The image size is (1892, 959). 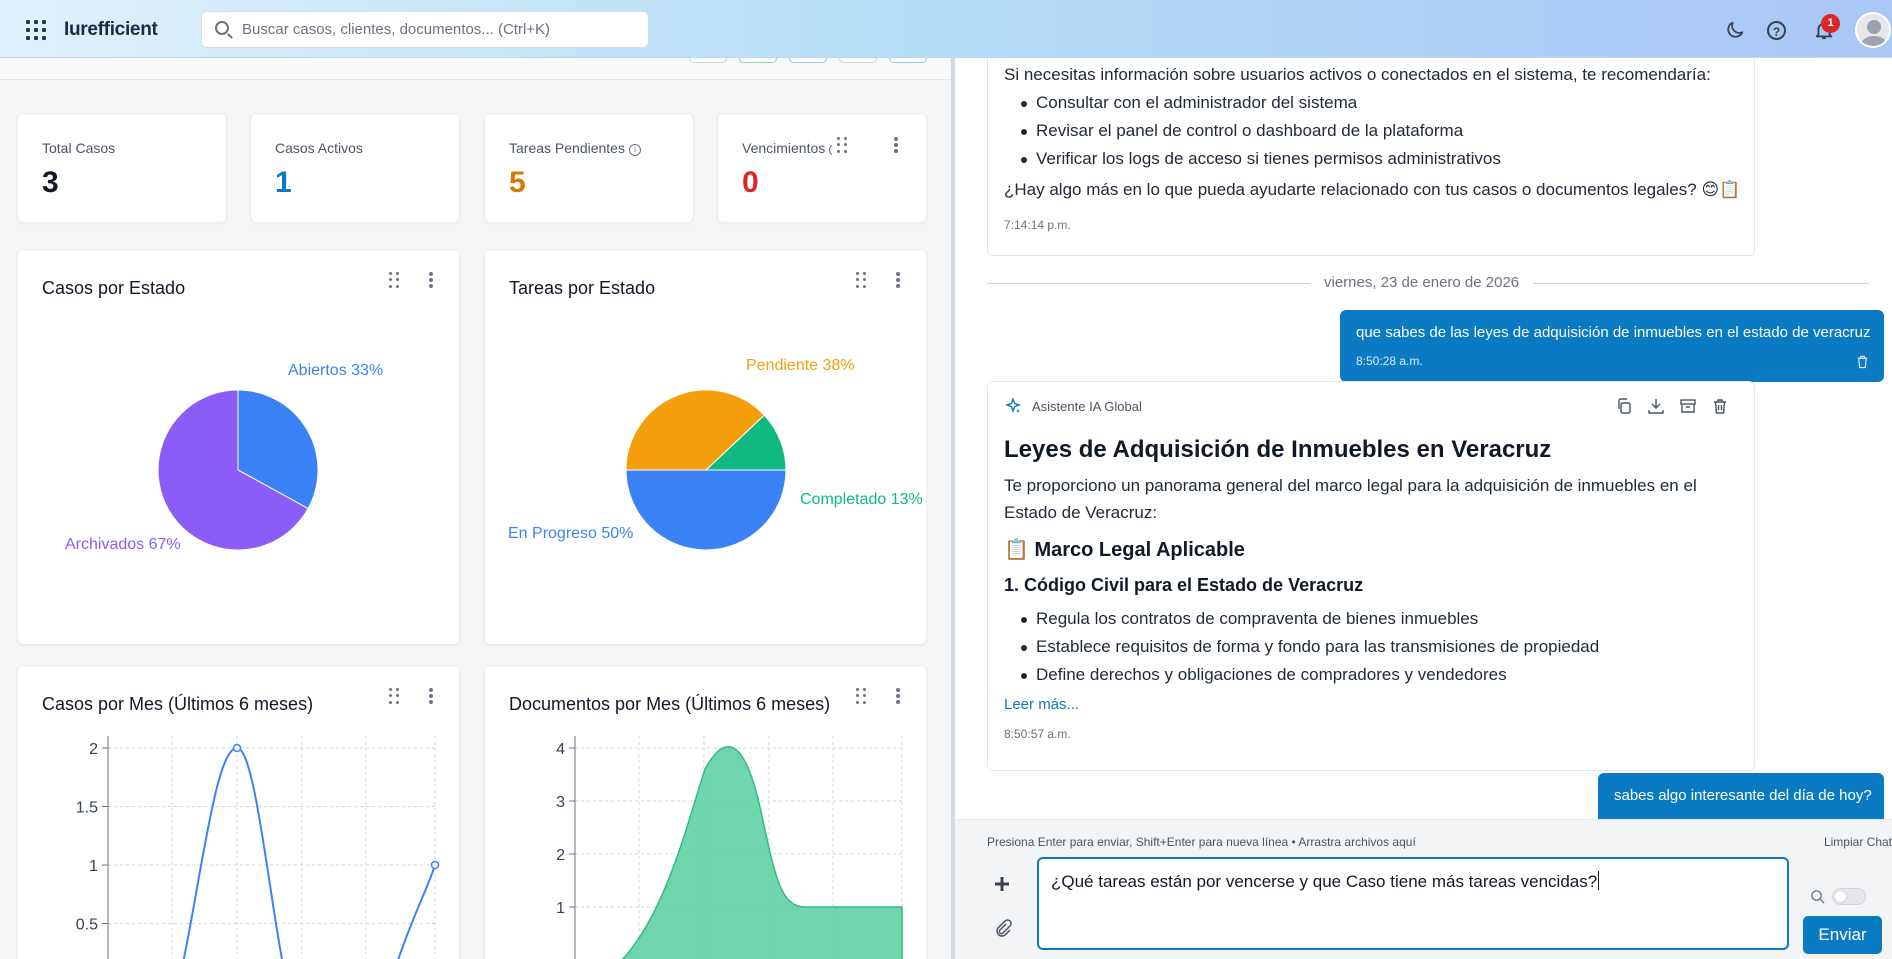 What do you see at coordinates (36, 30) in the screenshot?
I see `apps-grid-icon` at bounding box center [36, 30].